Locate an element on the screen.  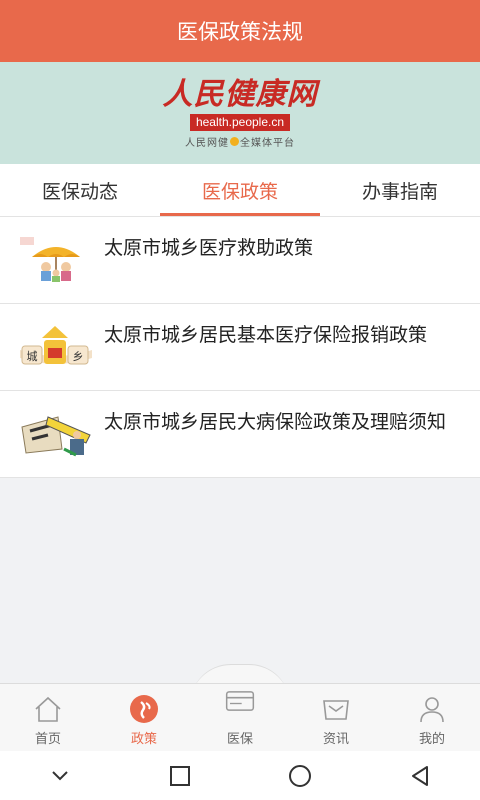
card-icon is located at coordinates (240, 701).